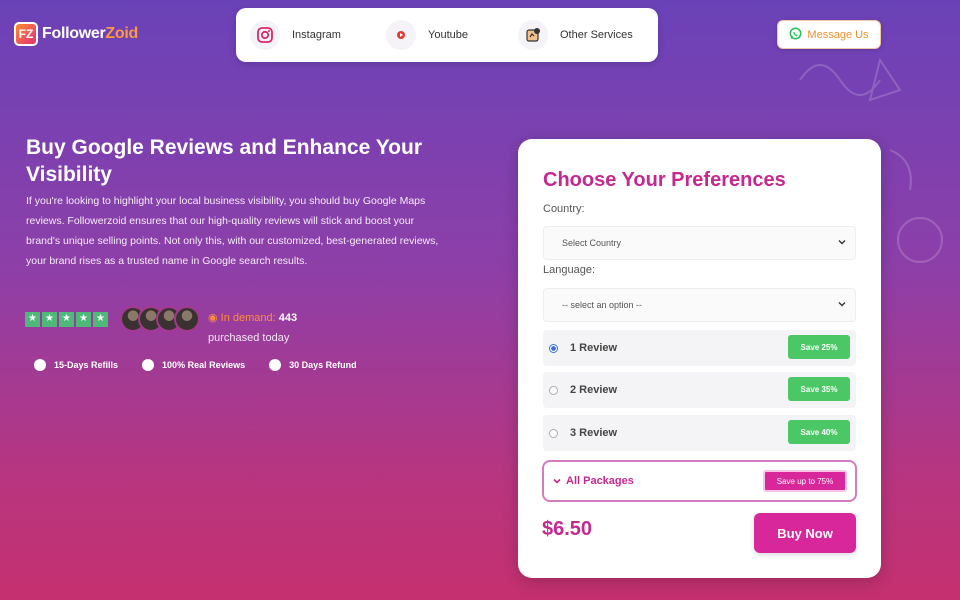 The height and width of the screenshot is (600, 960). I want to click on nav-label-other-services: Other Services, so click(596, 35).